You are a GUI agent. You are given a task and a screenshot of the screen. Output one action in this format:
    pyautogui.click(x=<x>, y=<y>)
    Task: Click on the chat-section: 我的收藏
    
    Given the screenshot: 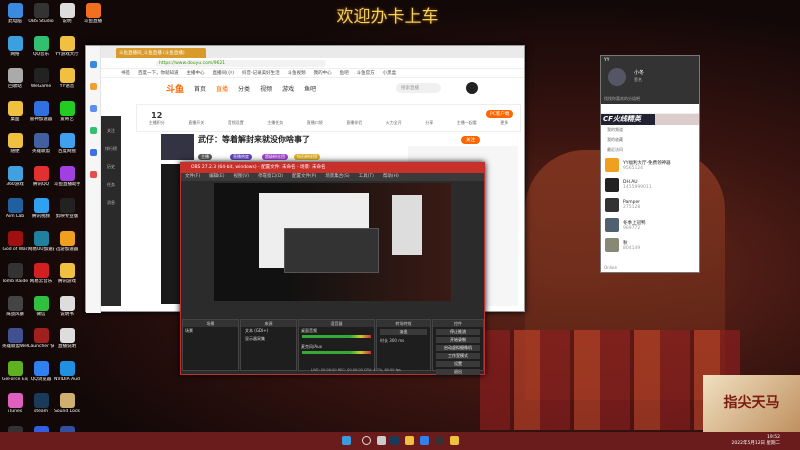 What is the action you would take?
    pyautogui.click(x=650, y=140)
    